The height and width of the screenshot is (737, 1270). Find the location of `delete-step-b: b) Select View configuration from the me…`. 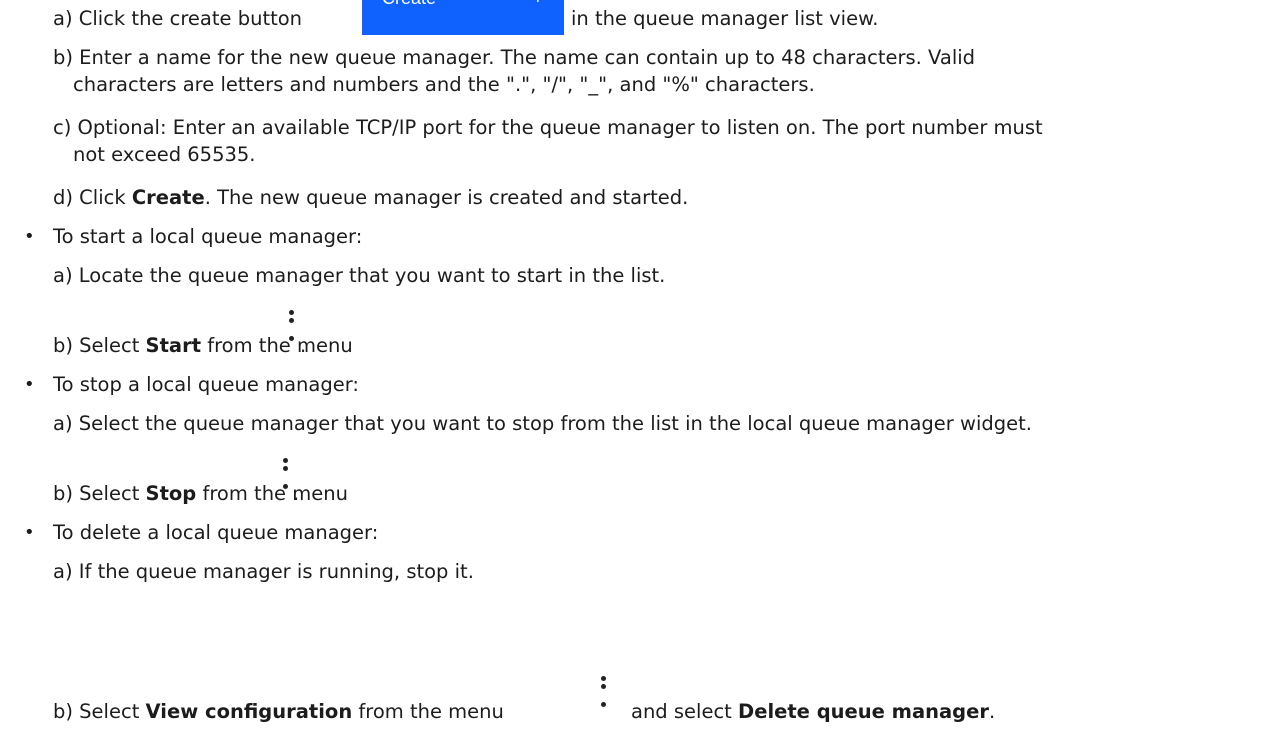

delete-step-b: b) Select View configuration from the me… is located at coordinates (278, 711).